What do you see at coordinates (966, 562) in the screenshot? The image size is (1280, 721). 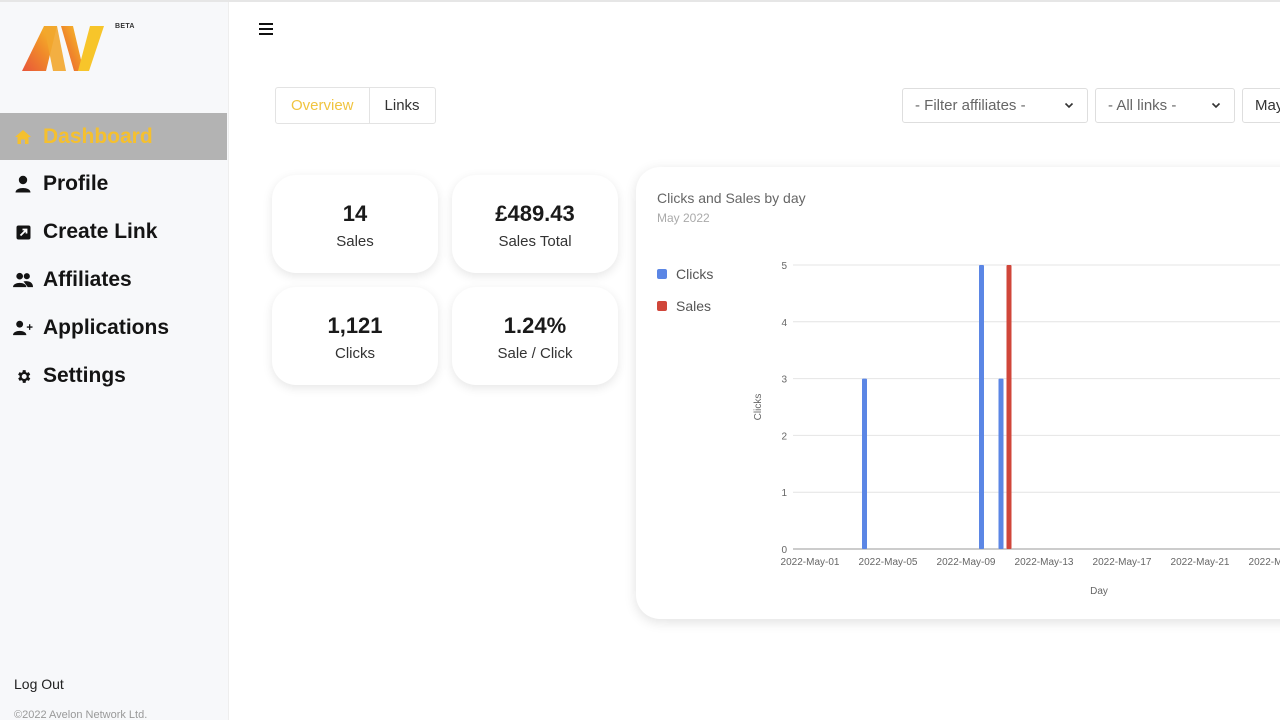 I see `x-tick-label: 2022-May-09` at bounding box center [966, 562].